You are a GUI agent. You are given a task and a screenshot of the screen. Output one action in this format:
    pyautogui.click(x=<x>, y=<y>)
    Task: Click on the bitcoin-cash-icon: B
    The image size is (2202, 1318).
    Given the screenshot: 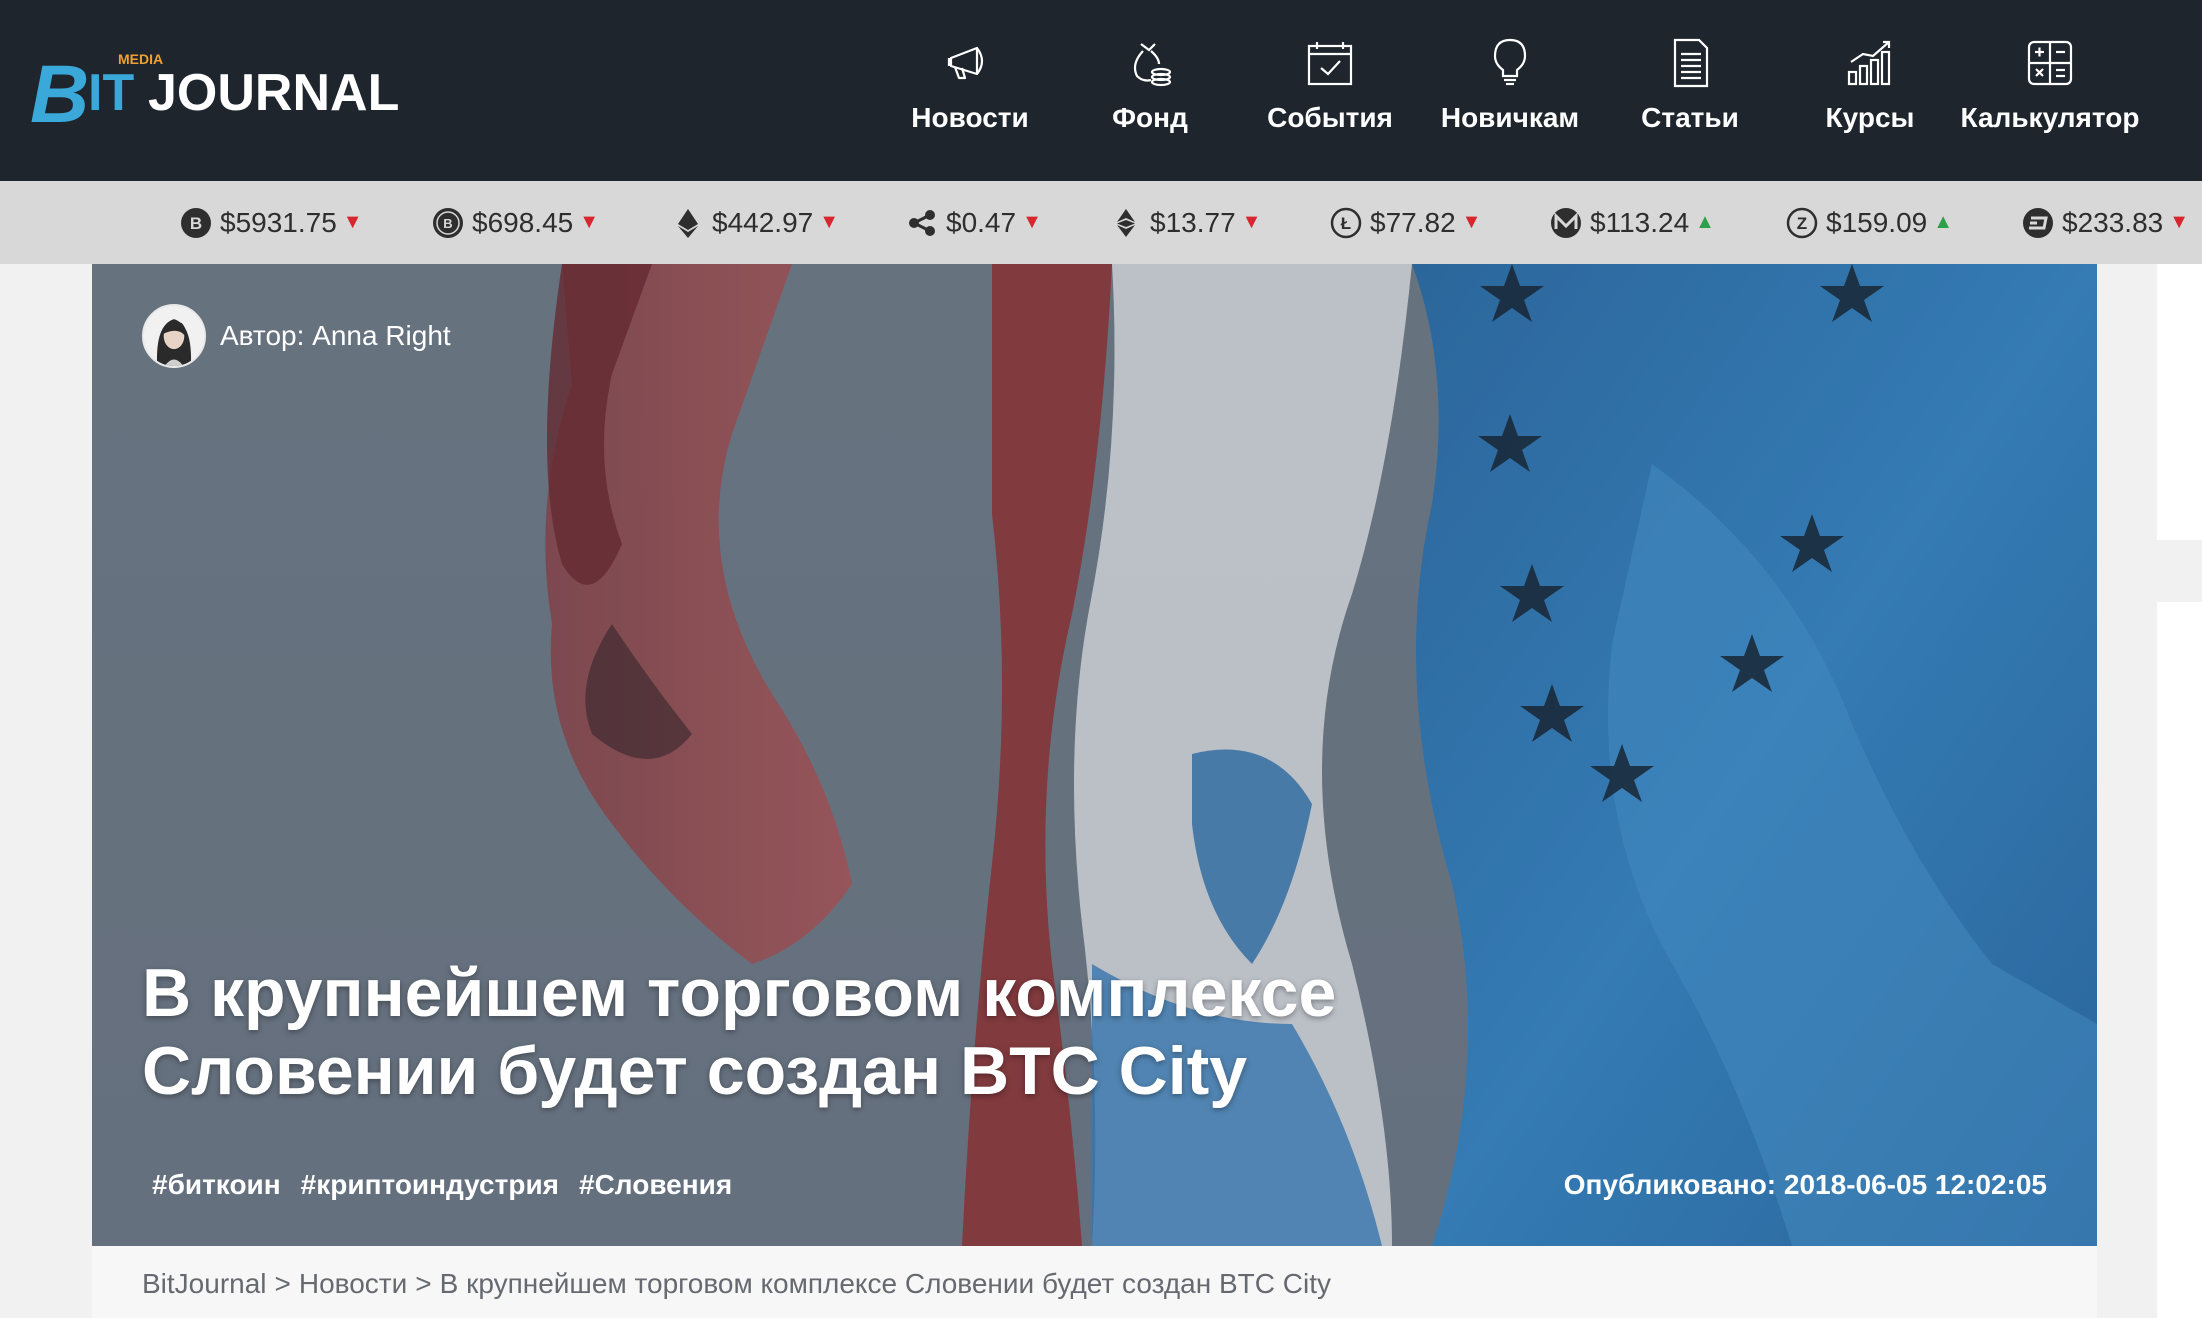 What is the action you would take?
    pyautogui.click(x=448, y=223)
    